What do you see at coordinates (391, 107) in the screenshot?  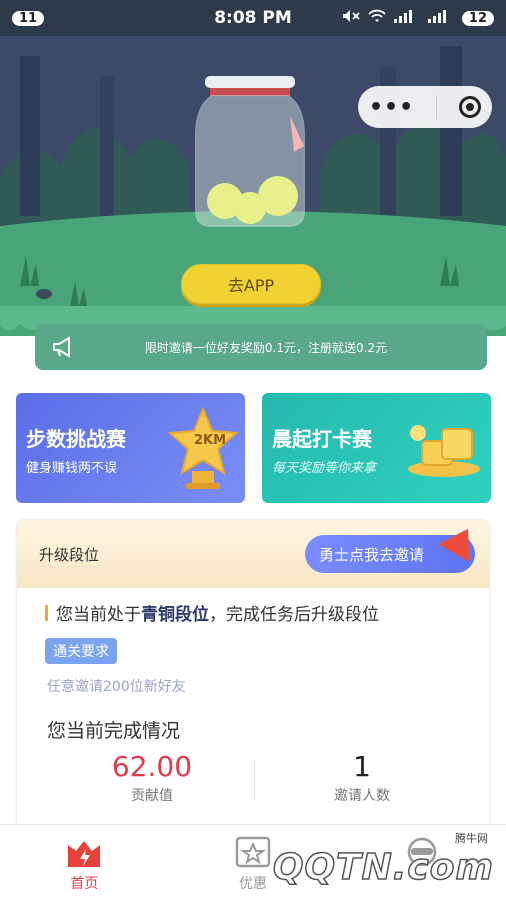 I see `more-icon: •••` at bounding box center [391, 107].